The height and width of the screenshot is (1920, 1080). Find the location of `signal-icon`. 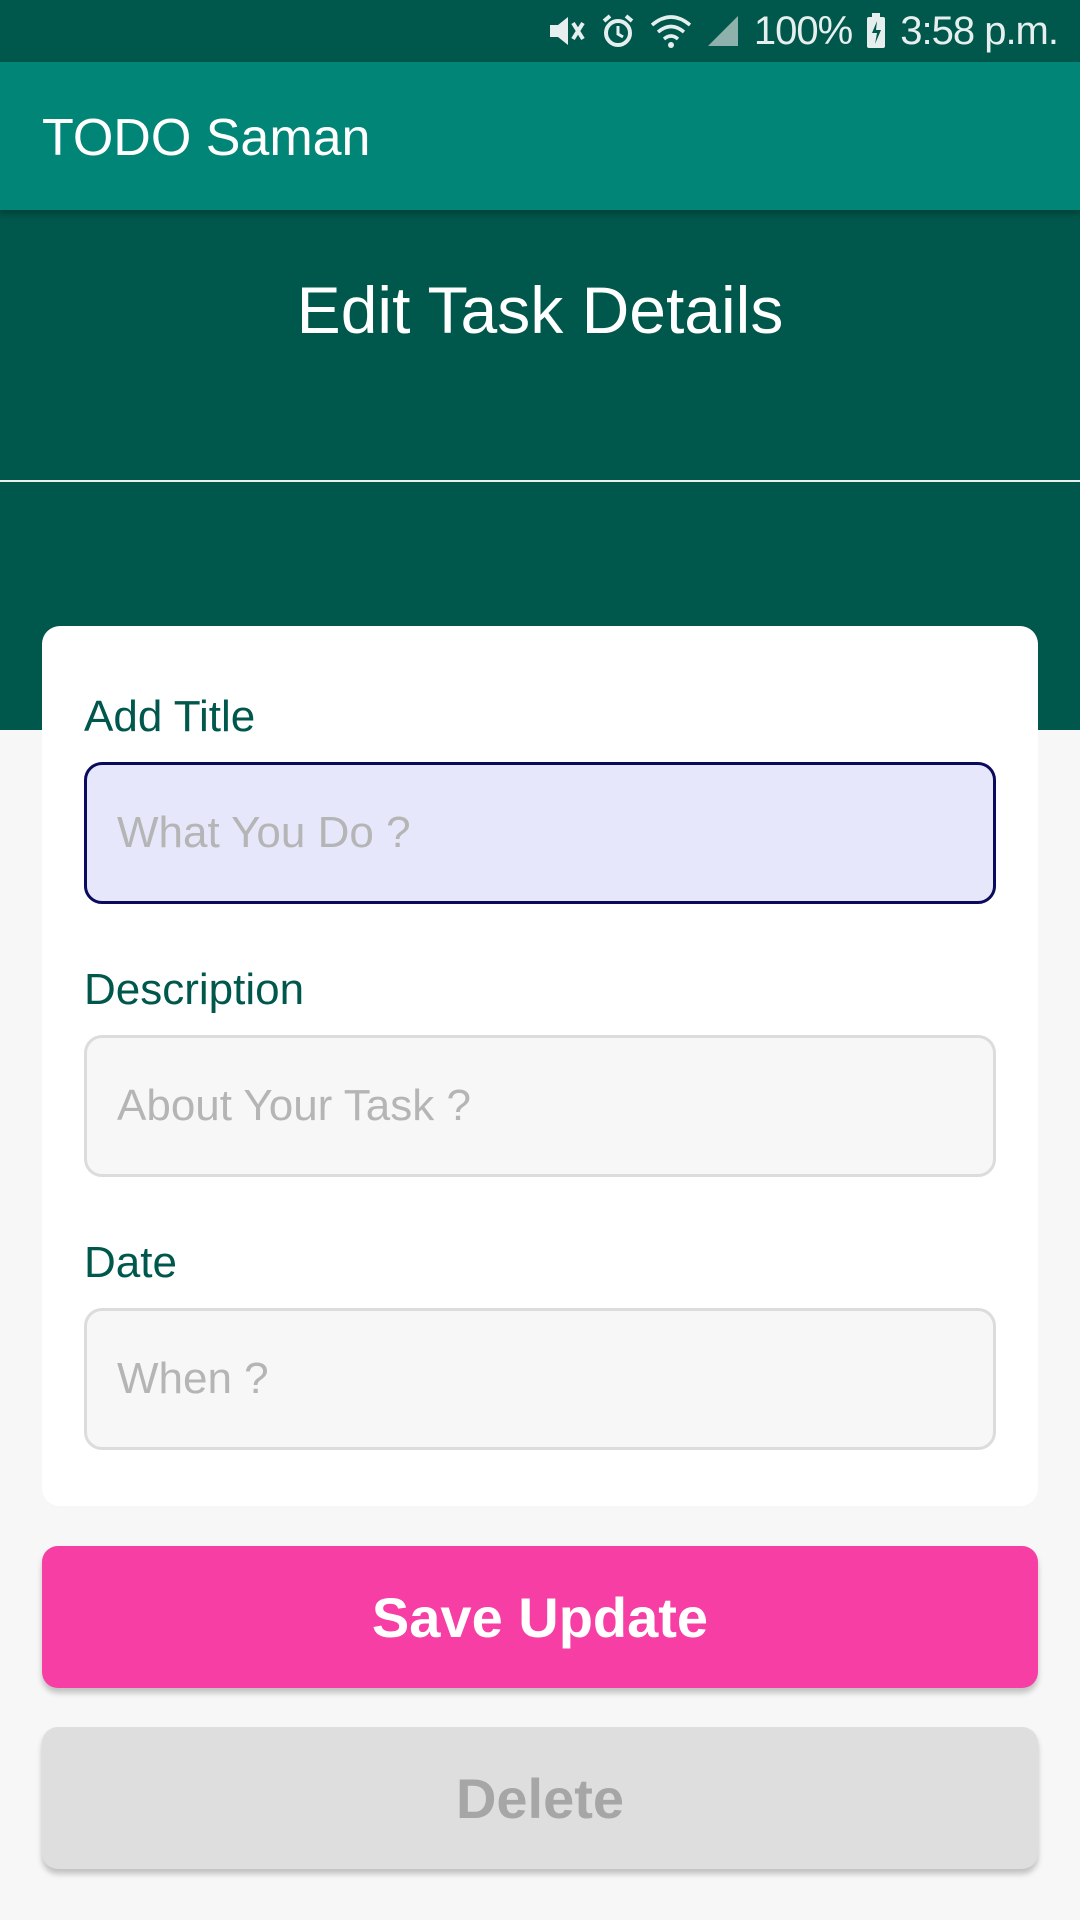

signal-icon is located at coordinates (723, 31).